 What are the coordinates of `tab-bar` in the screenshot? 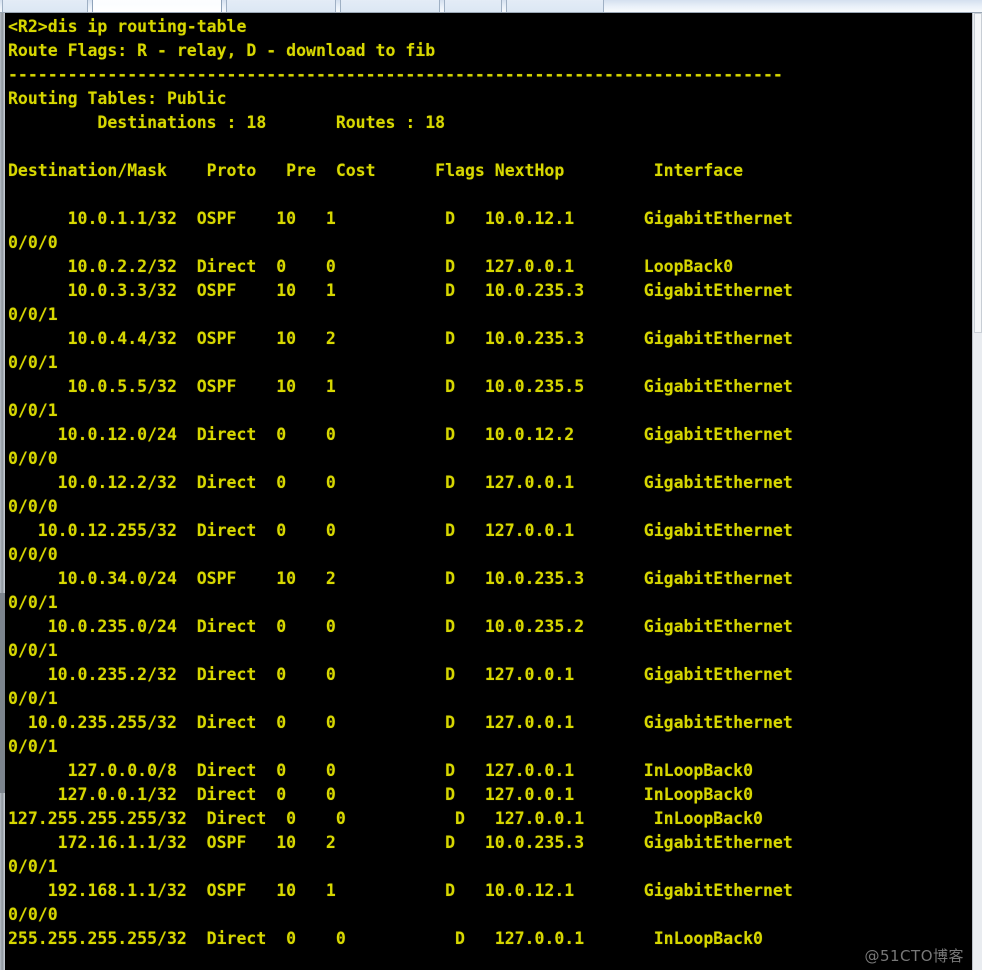 It's located at (491, 6).